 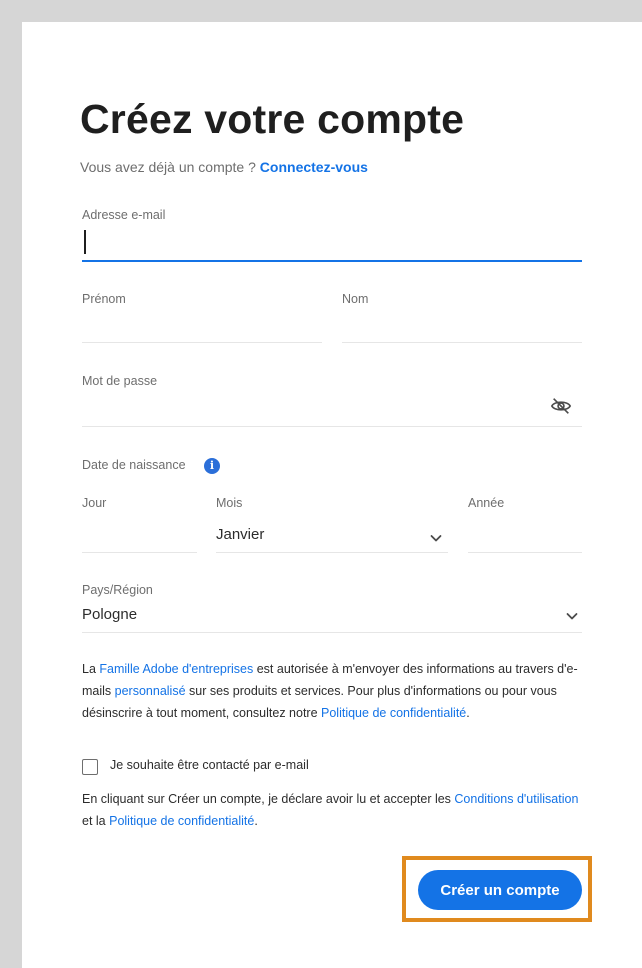 I want to click on day-label: Jour, so click(x=94, y=503).